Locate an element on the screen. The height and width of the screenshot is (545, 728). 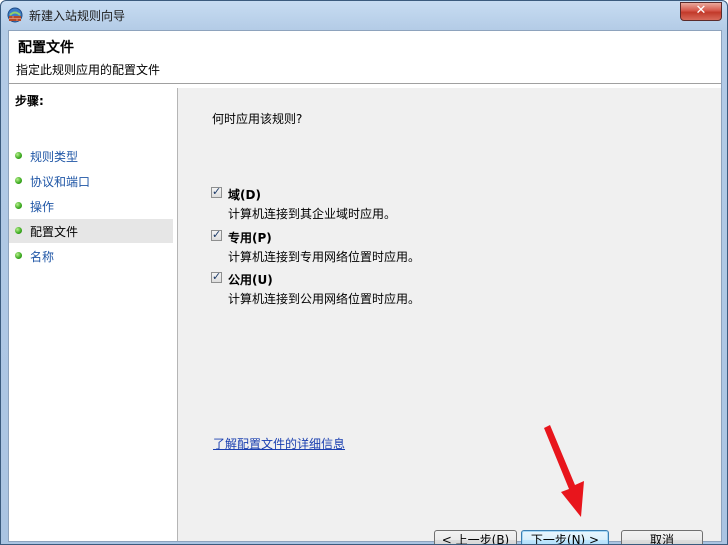
page-subtitle: 指定此规则应用的配置文件 is located at coordinates (88, 70).